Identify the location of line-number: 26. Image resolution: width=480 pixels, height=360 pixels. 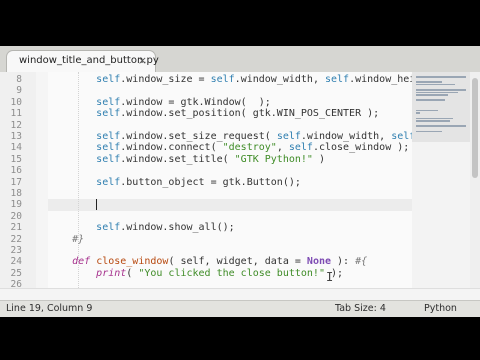
(16, 283).